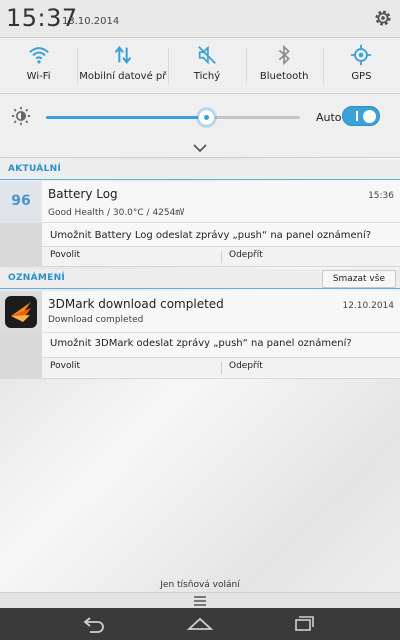  Describe the element at coordinates (284, 55) in the screenshot. I see `bluetooth-icon` at that location.